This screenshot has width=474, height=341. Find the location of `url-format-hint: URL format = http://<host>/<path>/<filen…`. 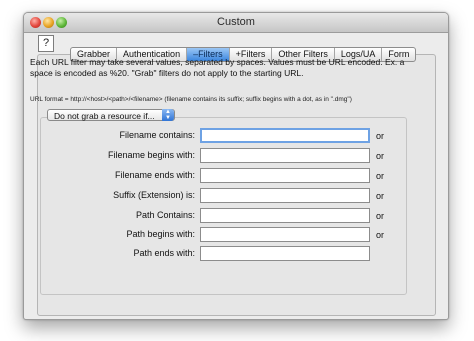

url-format-hint: URL format = http://<host>/<path>/<filen… is located at coordinates (191, 99).